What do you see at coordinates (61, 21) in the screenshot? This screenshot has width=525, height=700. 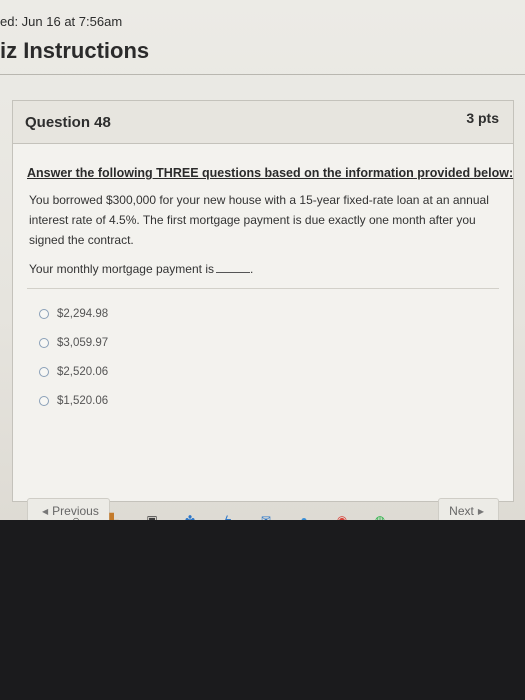 I see `due-date: ed: Jun 16 at 7:56am` at bounding box center [61, 21].